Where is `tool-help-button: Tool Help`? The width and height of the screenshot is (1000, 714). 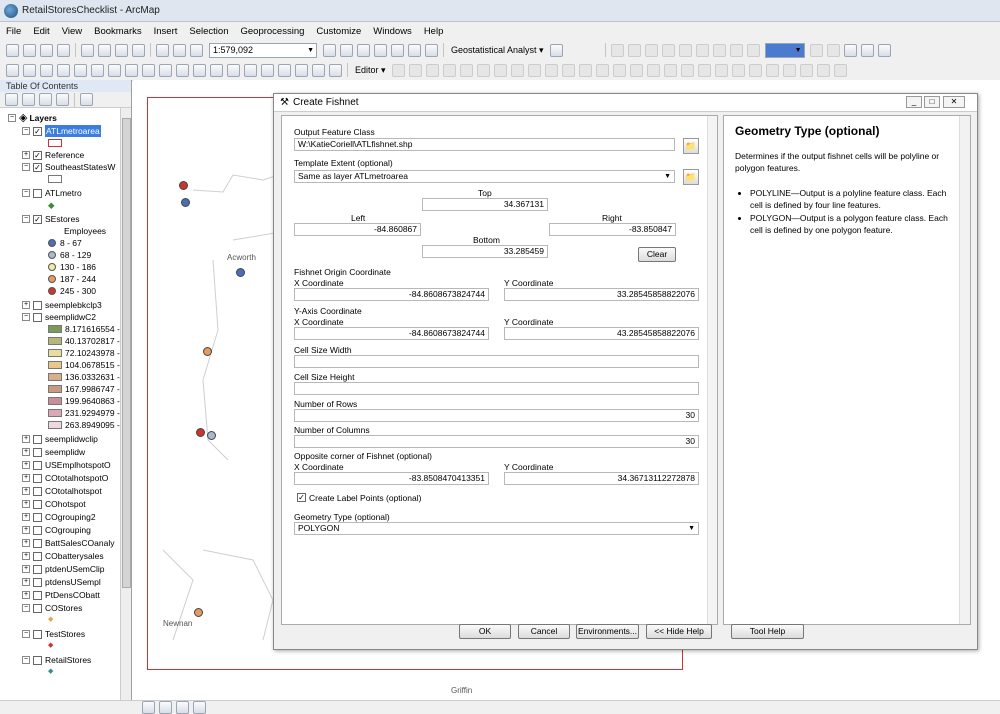 tool-help-button: Tool Help is located at coordinates (767, 631).